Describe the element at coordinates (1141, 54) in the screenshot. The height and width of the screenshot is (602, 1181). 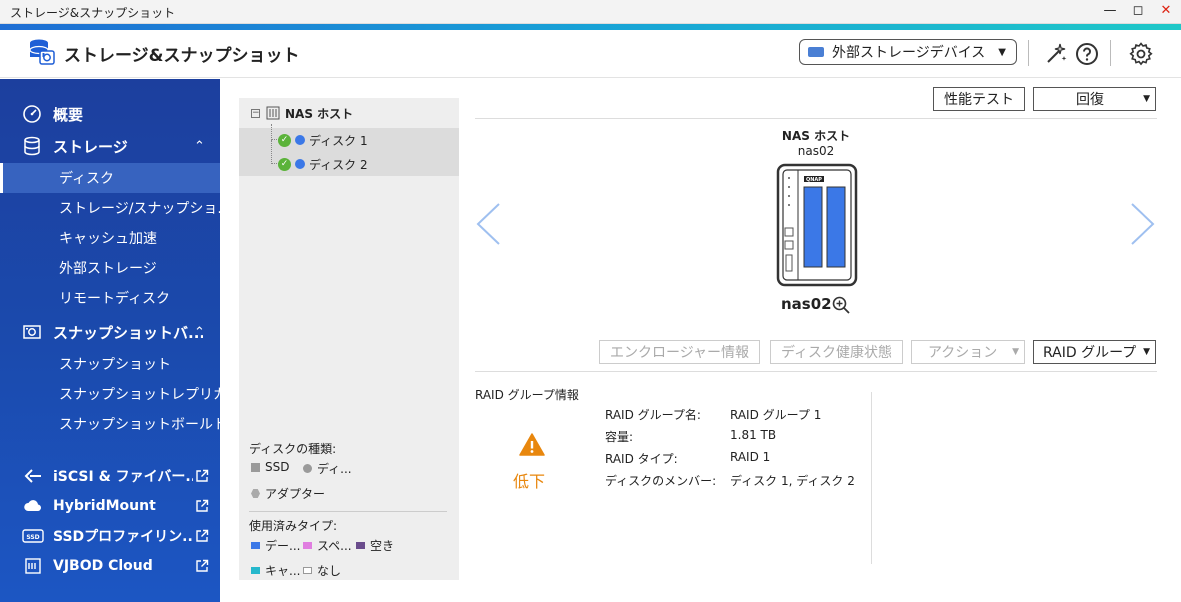
I see `settings-icon` at that location.